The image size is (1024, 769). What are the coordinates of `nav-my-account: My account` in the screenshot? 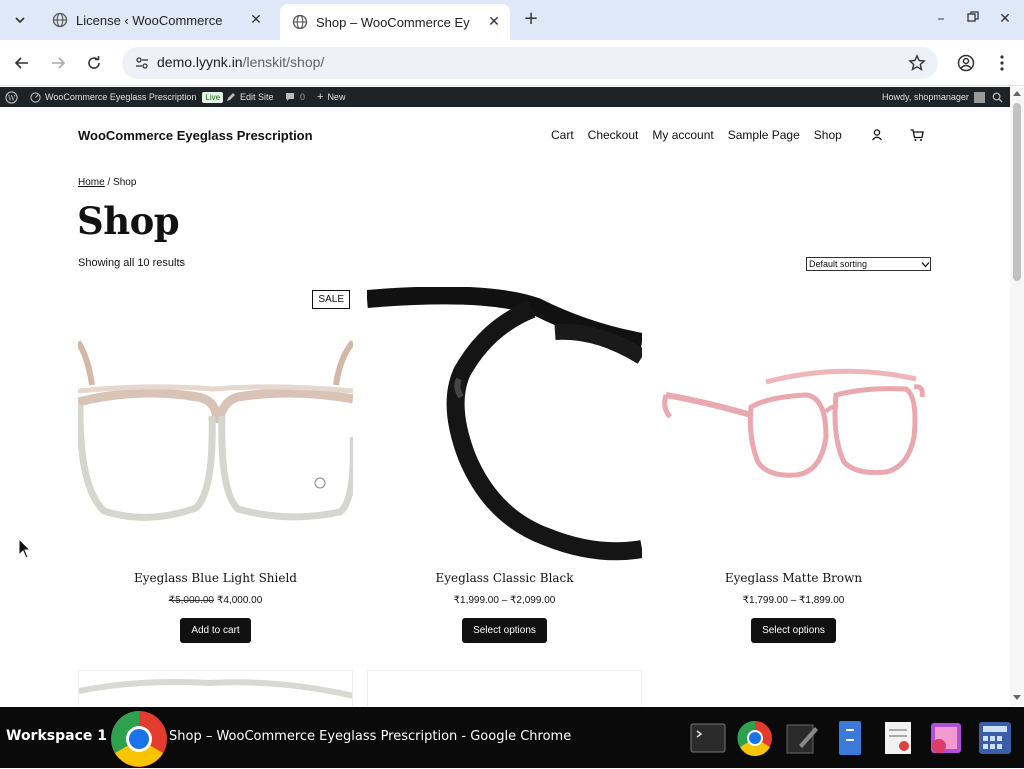 It's located at (682, 135).